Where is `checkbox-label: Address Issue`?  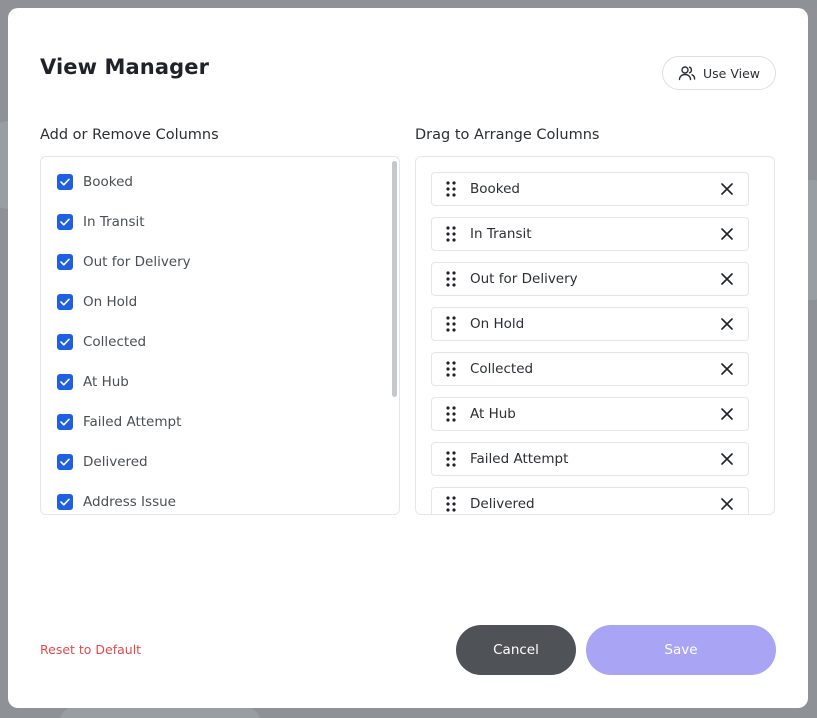
checkbox-label: Address Issue is located at coordinates (129, 502).